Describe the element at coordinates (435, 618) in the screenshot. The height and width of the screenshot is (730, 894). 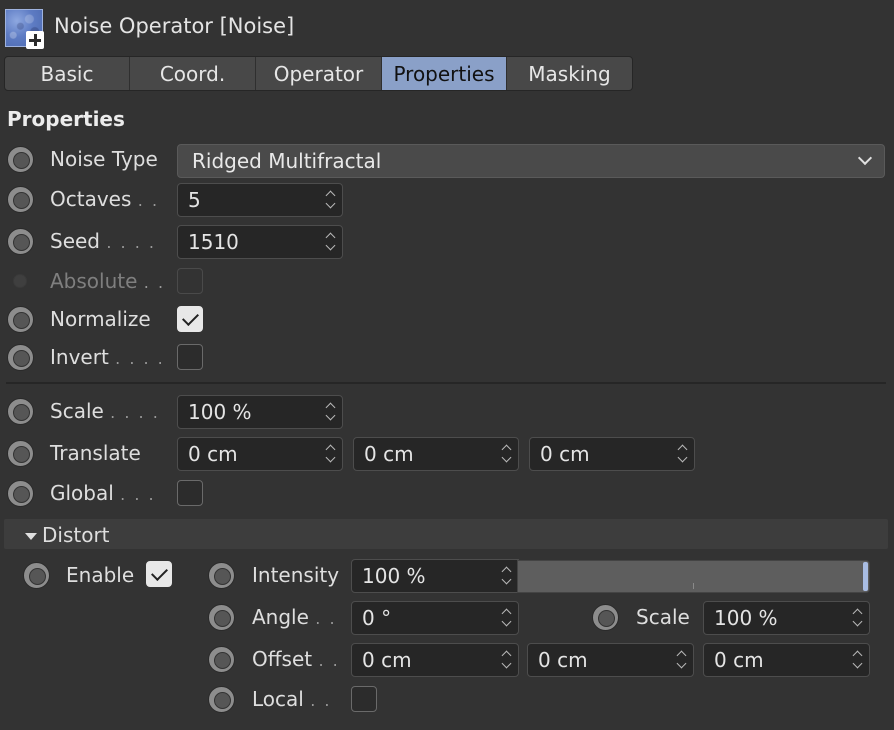
I see `angle-input: 0 °` at that location.